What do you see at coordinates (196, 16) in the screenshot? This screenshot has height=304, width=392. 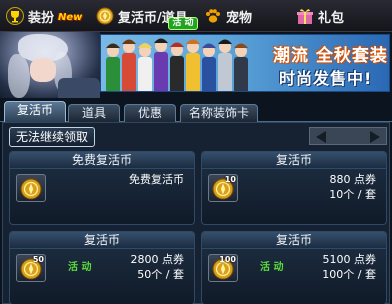 I see `top-navigation: 装扮 New 复活币/道具 活 动 宠物 礼包` at bounding box center [196, 16].